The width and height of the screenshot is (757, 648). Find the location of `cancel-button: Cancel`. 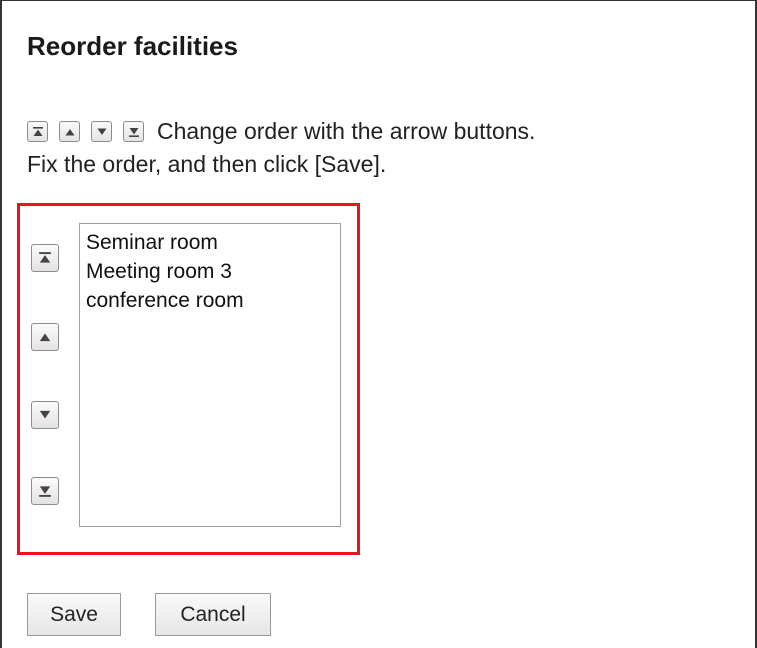

cancel-button: Cancel is located at coordinates (213, 614).